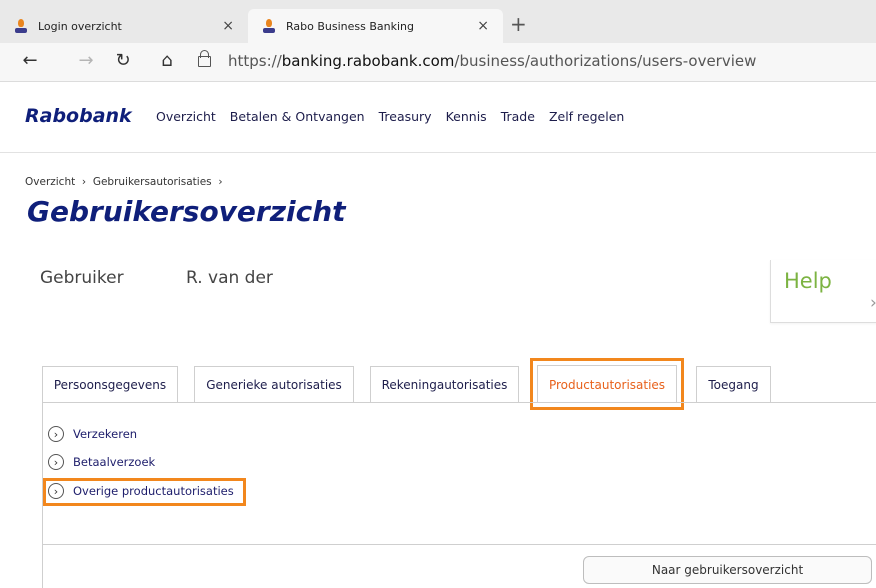 This screenshot has height=588, width=876. Describe the element at coordinates (466, 116) in the screenshot. I see `nav-link-kennis: Kennis` at that location.